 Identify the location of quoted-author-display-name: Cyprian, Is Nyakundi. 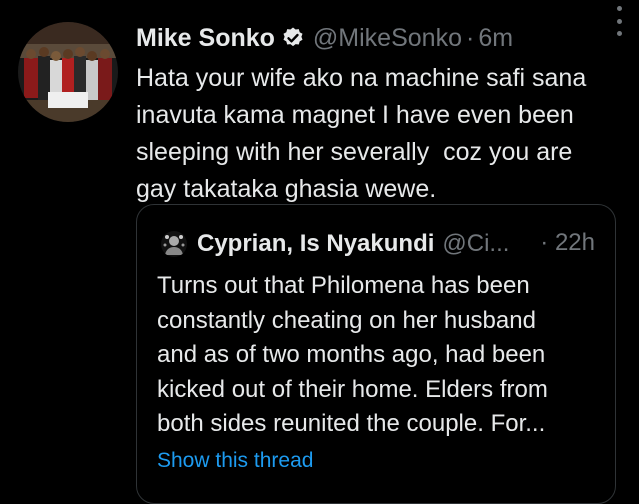
(316, 243).